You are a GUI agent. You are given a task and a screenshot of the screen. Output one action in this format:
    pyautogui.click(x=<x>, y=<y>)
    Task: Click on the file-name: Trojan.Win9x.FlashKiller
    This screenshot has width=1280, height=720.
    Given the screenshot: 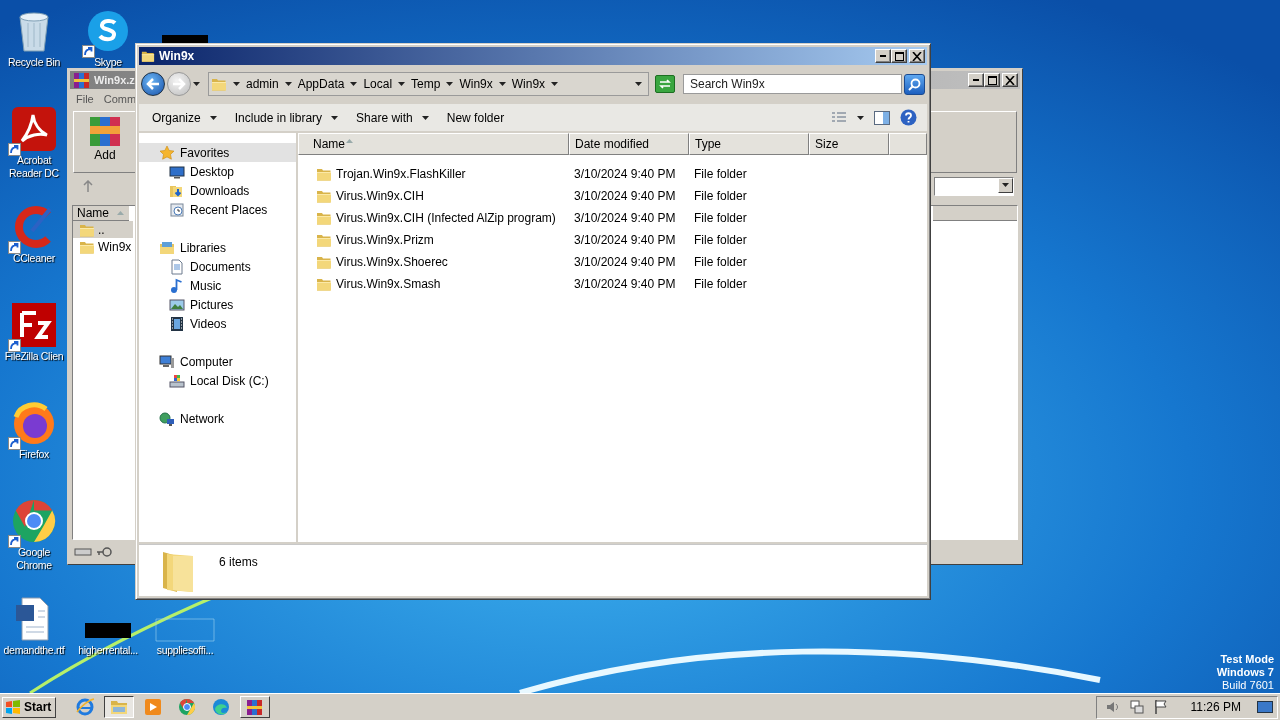 What is the action you would take?
    pyautogui.click(x=401, y=174)
    